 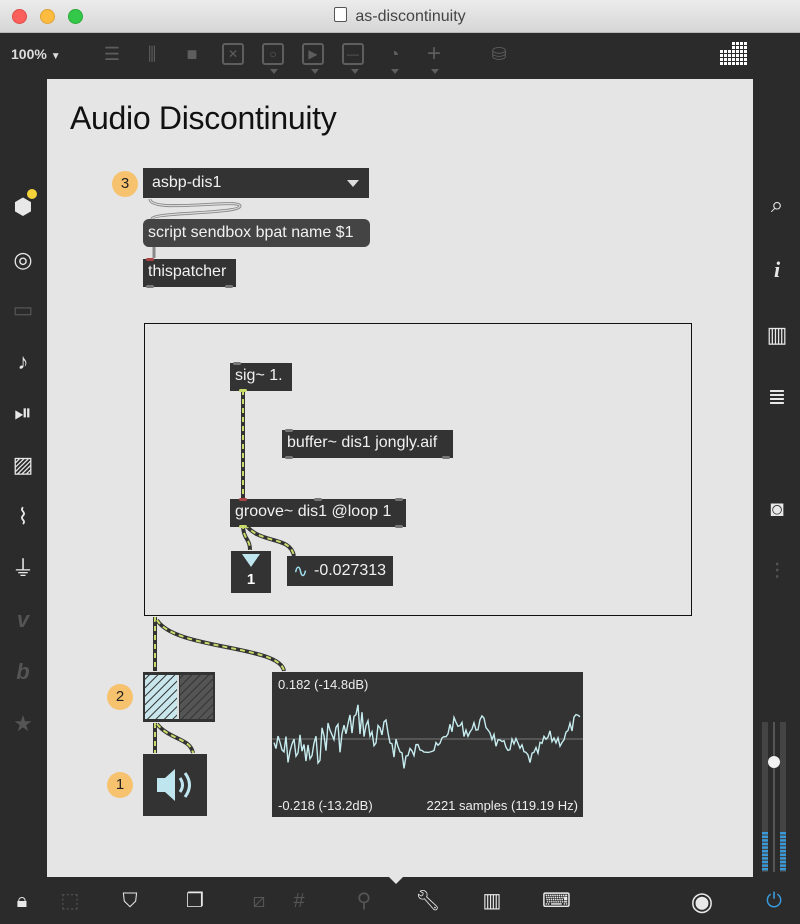 I want to click on wrench-icon: 🔧︎, so click(x=428, y=901).